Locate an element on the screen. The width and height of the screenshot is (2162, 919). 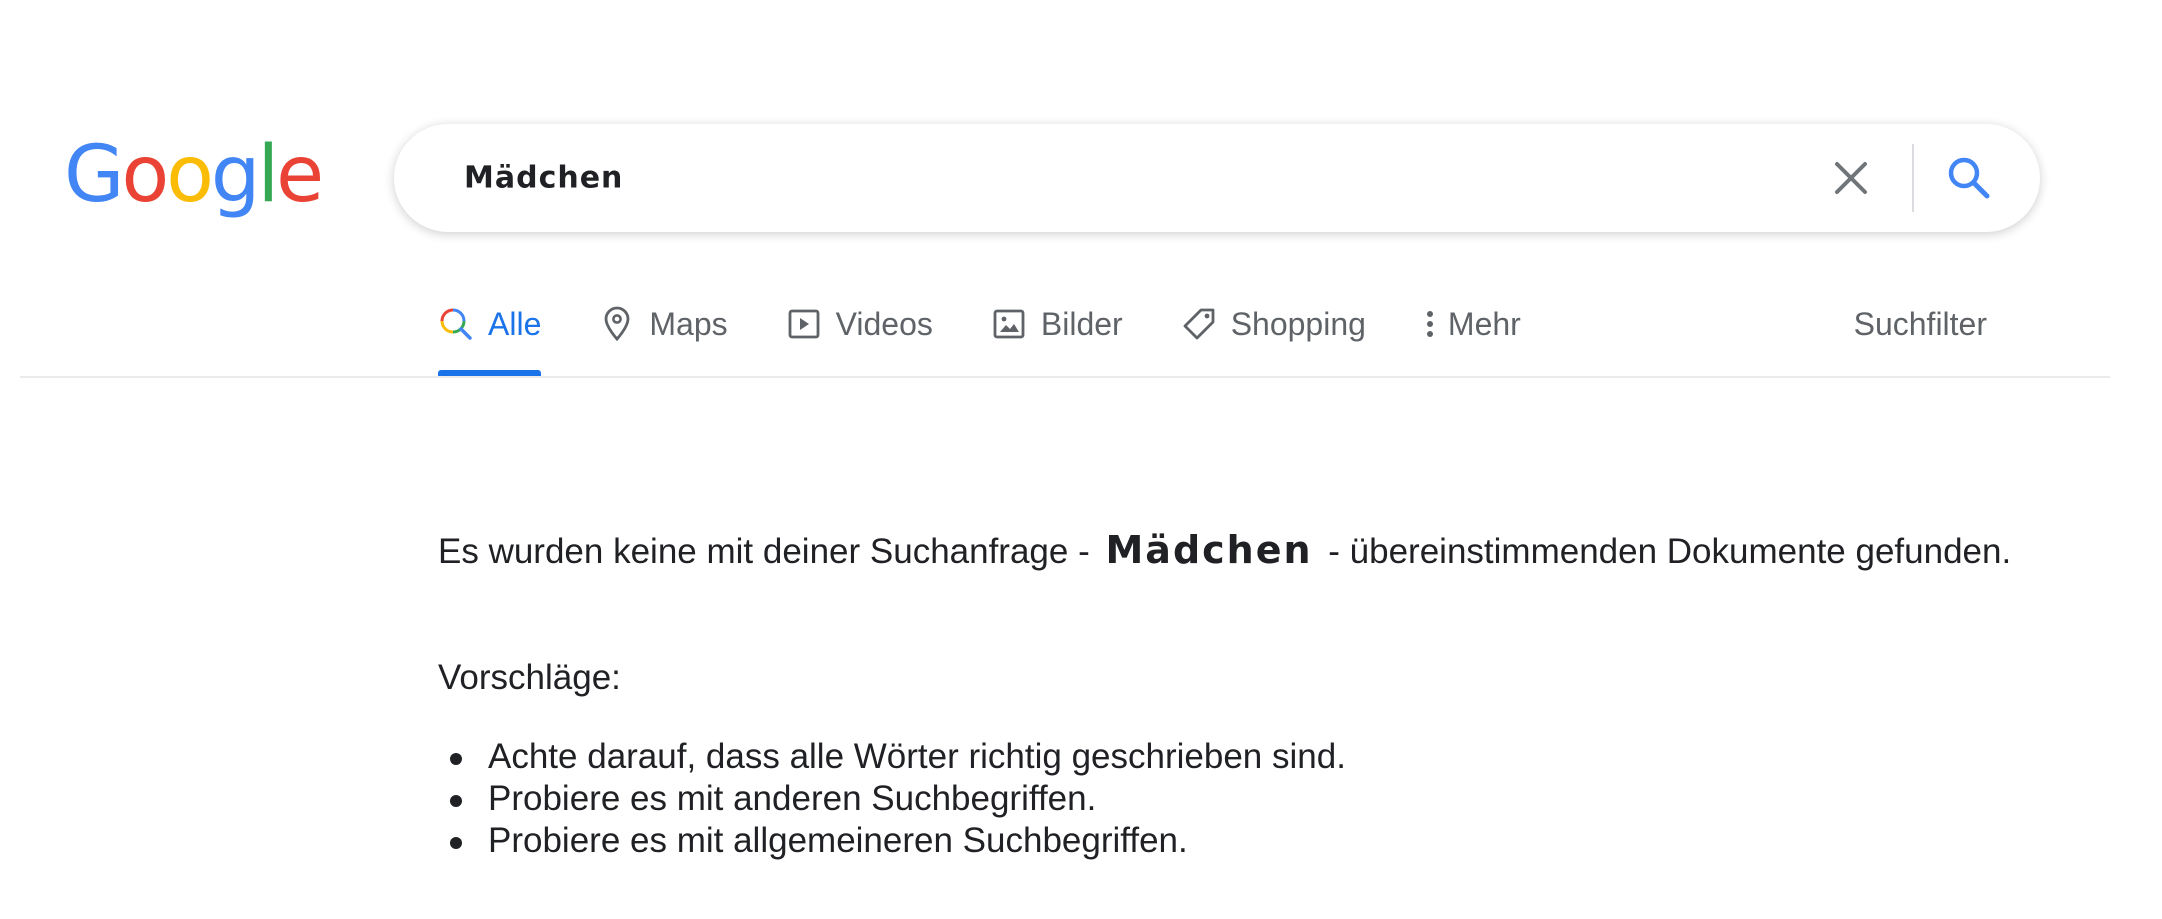
tab-shopping: Shopping is located at coordinates (1273, 324).